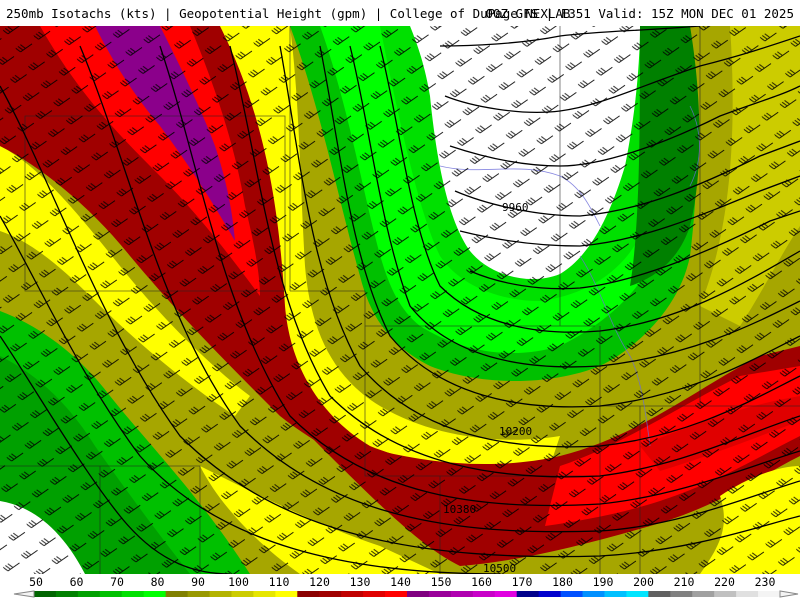  I want to click on legend-tick-220: 220, so click(724, 582).